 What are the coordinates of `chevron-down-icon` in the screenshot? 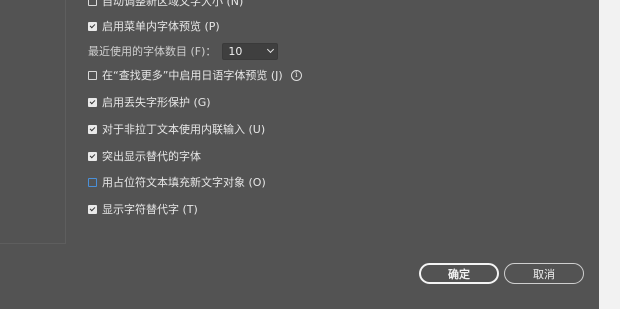 It's located at (271, 49).